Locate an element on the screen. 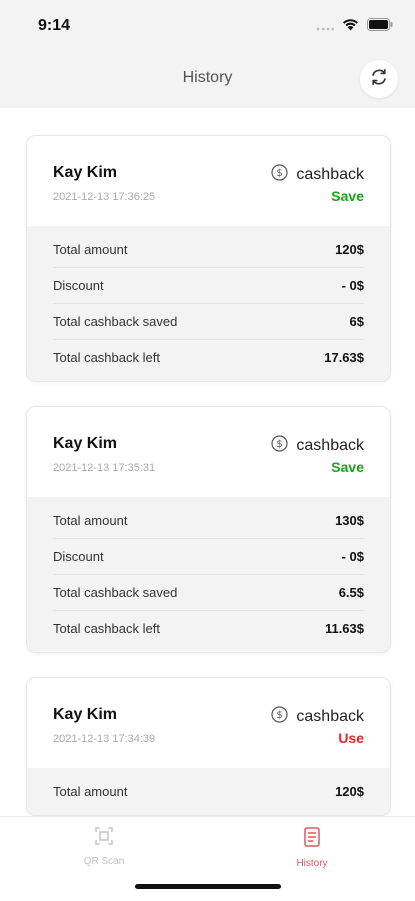 The image size is (415, 901). refresh-icon is located at coordinates (379, 79).